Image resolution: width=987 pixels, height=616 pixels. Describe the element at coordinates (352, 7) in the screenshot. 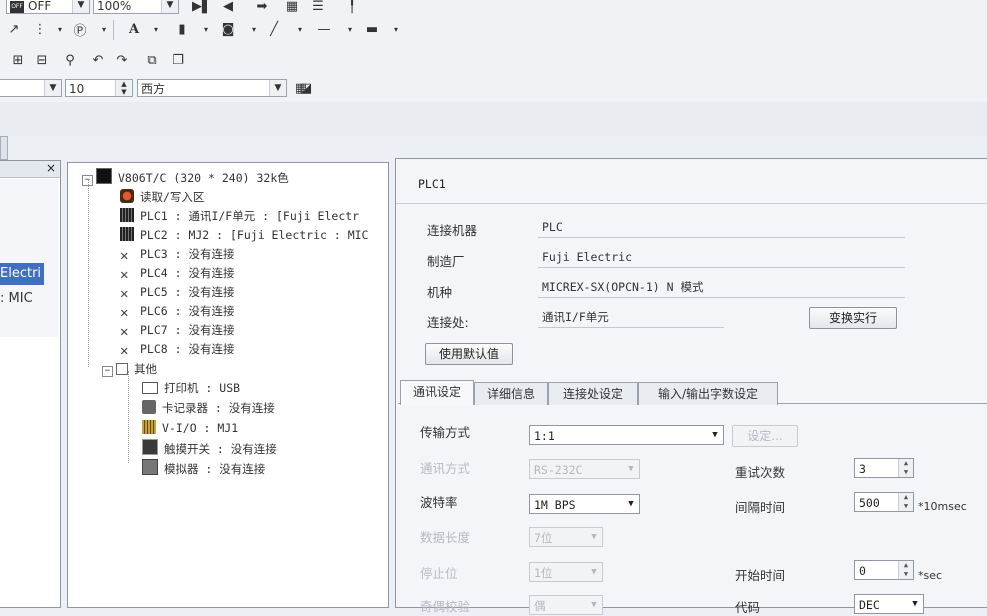

I see `pin-icon: ╿` at that location.